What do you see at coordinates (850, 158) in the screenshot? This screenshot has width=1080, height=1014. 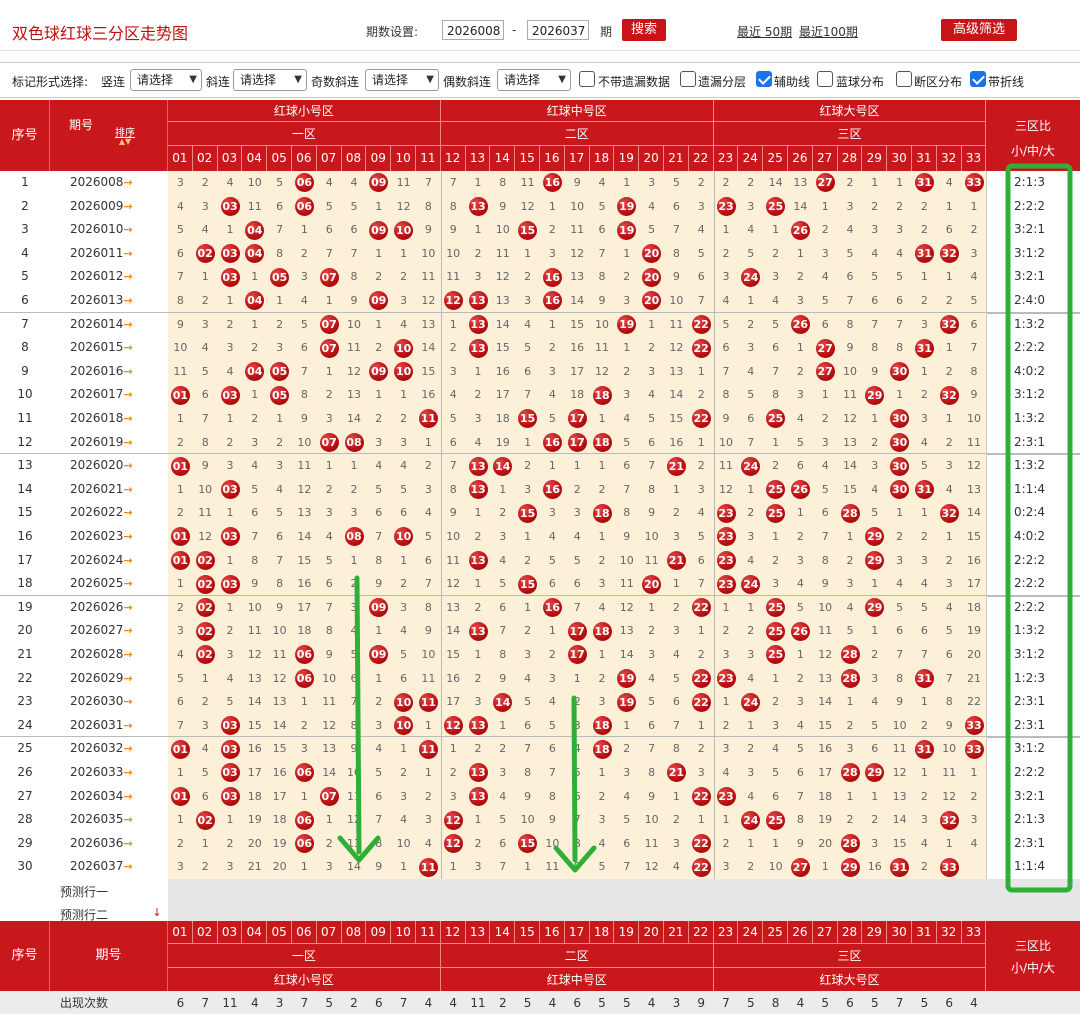 I see `number-header: 28` at bounding box center [850, 158].